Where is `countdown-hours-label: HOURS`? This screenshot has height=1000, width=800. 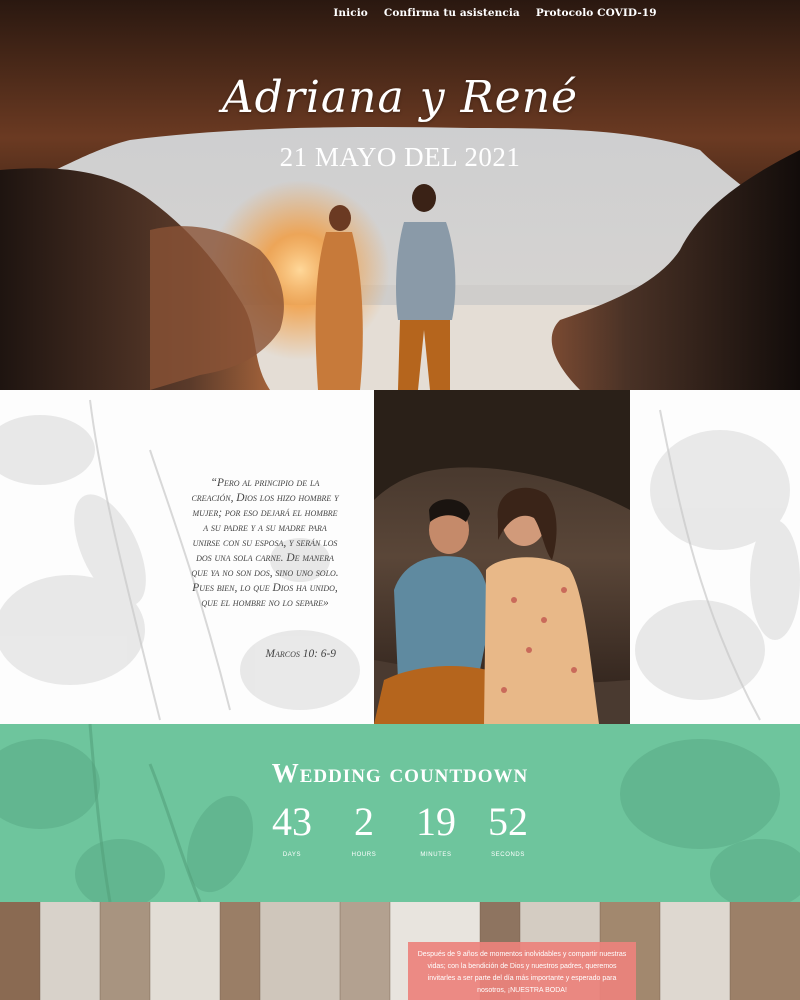 countdown-hours-label: HOURS is located at coordinates (364, 855).